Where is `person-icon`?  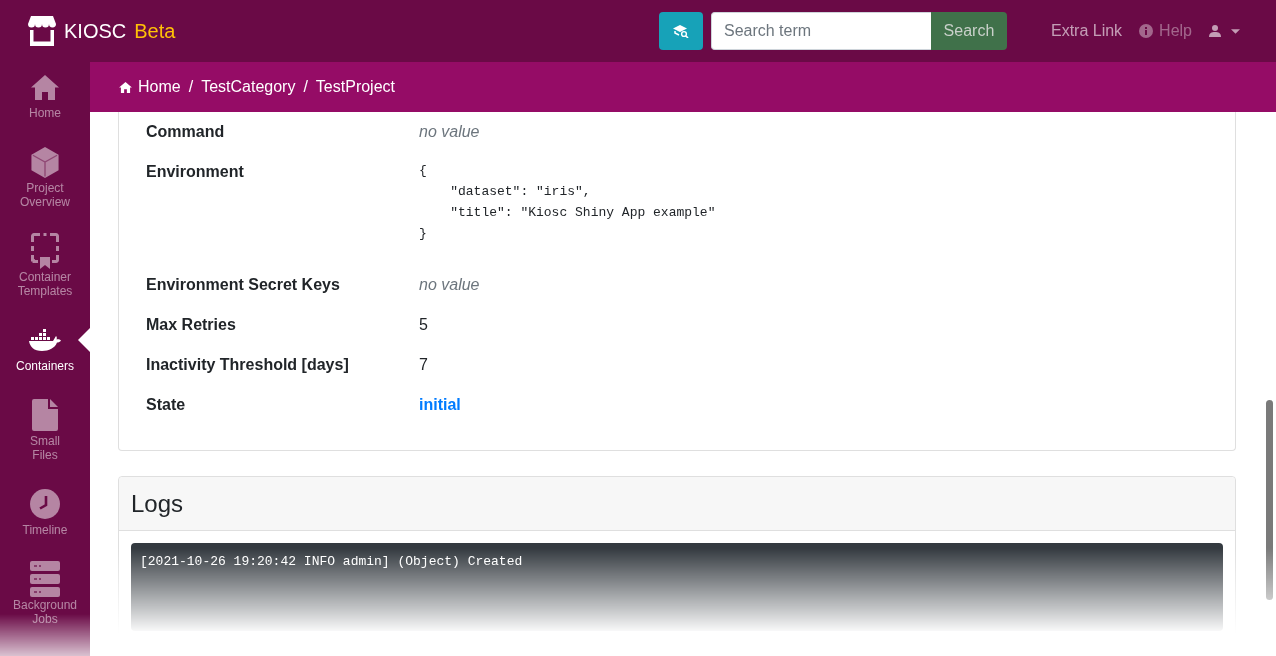 person-icon is located at coordinates (1215, 31).